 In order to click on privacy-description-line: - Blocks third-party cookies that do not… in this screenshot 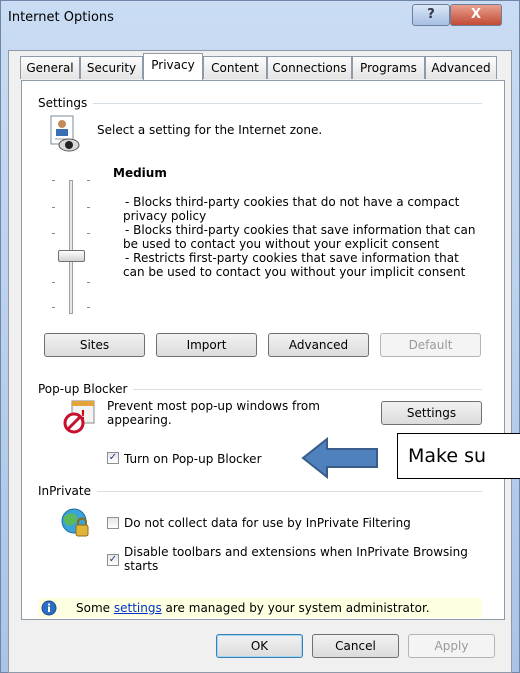, I will do `click(292, 202)`.